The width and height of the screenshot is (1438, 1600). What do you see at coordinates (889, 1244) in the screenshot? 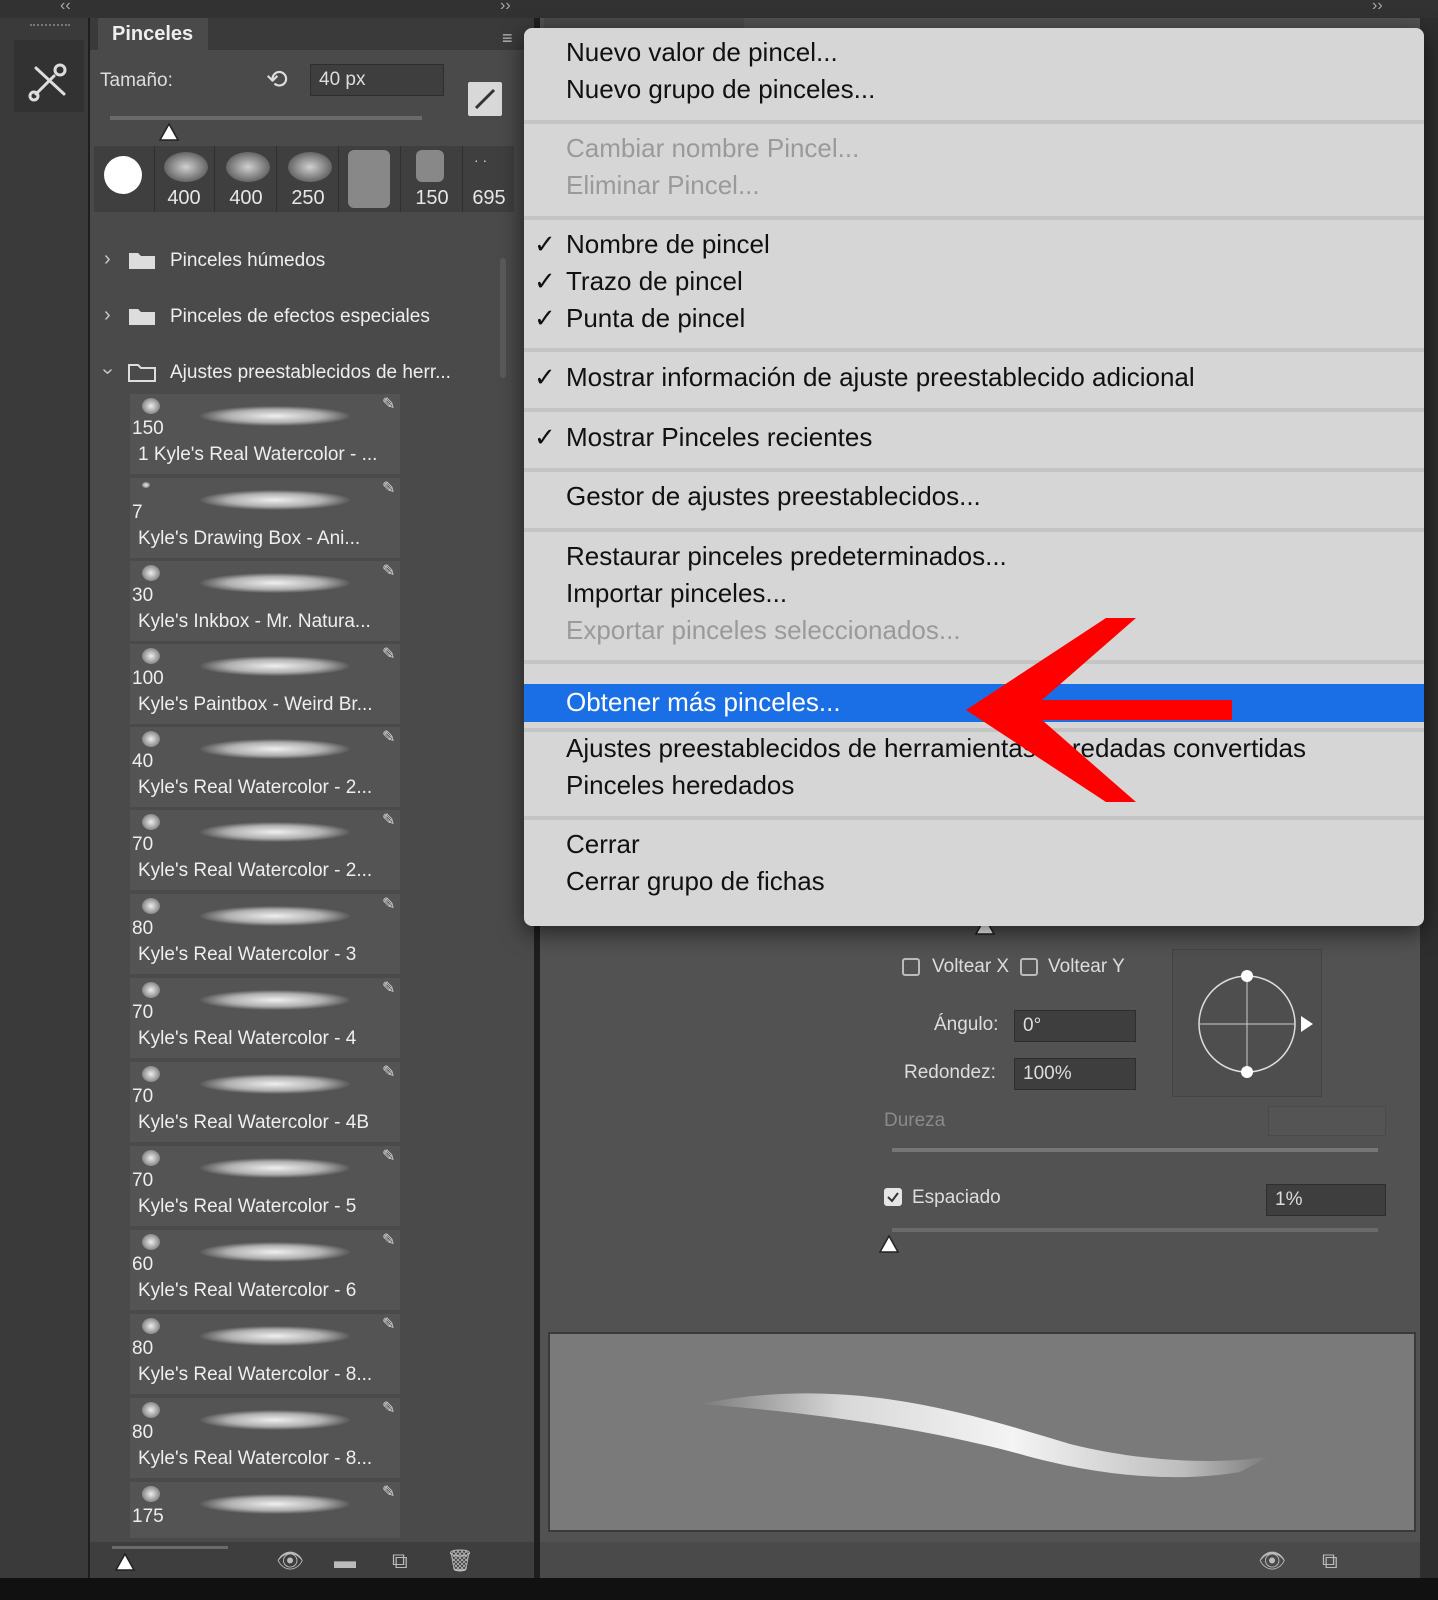
I see `spacing-slider-thumb` at bounding box center [889, 1244].